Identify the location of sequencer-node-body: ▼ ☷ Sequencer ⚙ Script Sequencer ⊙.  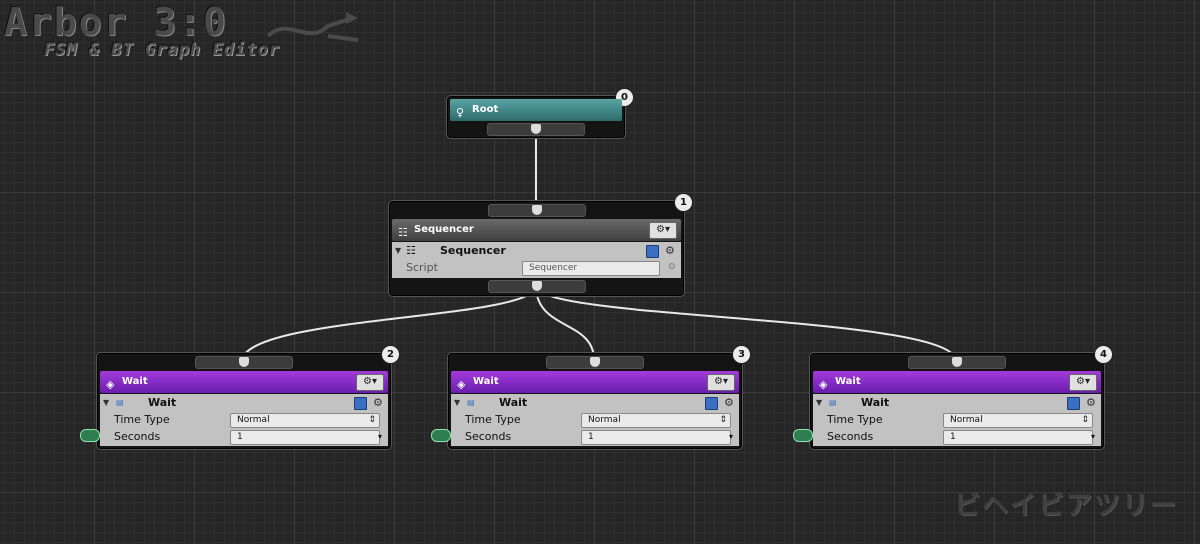
(536, 260).